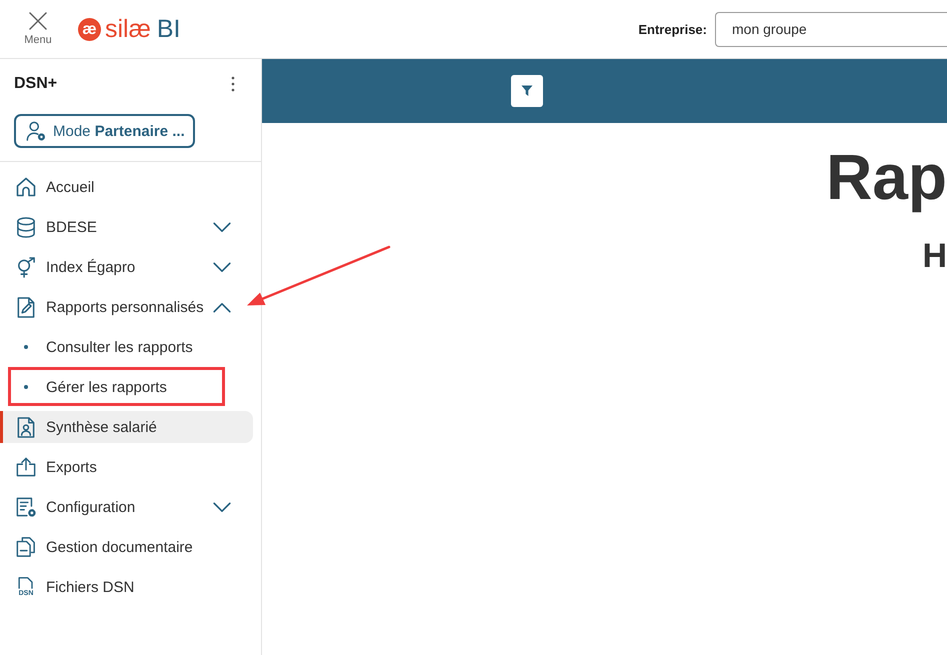 The image size is (947, 655). Describe the element at coordinates (26, 187) in the screenshot. I see `home-icon` at that location.